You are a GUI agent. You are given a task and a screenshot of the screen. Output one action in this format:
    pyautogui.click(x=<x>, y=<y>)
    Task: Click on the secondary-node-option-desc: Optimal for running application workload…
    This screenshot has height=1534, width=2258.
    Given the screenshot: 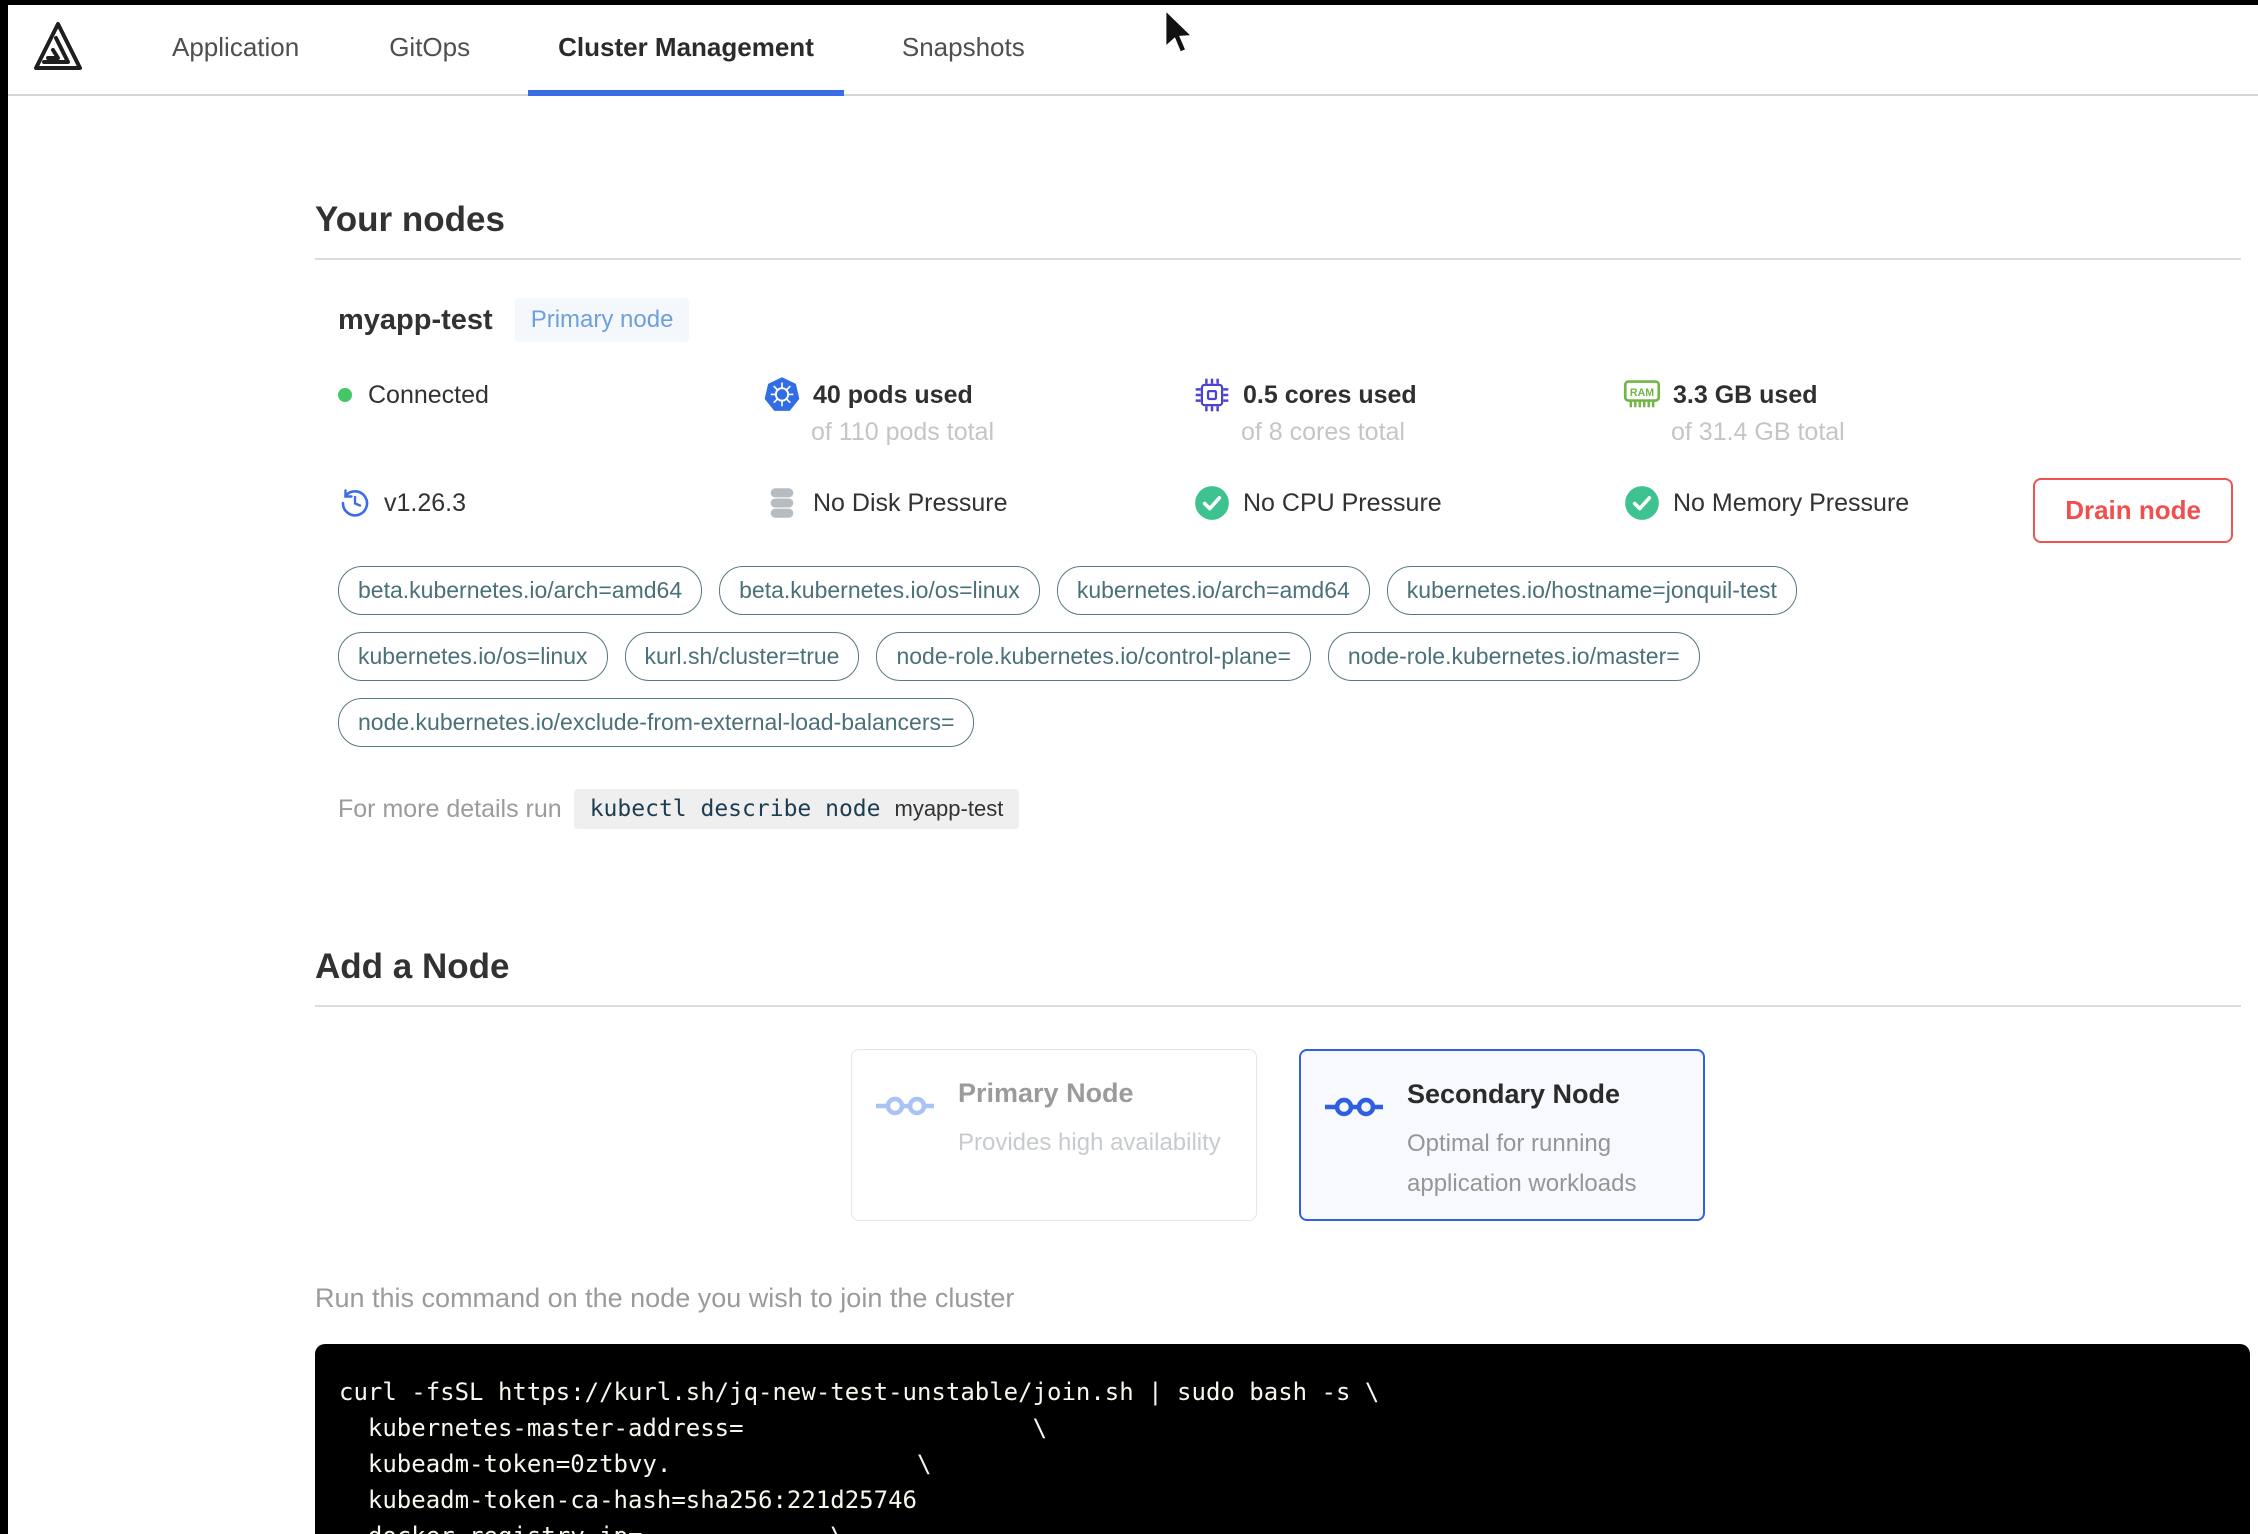 What is the action you would take?
    pyautogui.click(x=1522, y=1163)
    